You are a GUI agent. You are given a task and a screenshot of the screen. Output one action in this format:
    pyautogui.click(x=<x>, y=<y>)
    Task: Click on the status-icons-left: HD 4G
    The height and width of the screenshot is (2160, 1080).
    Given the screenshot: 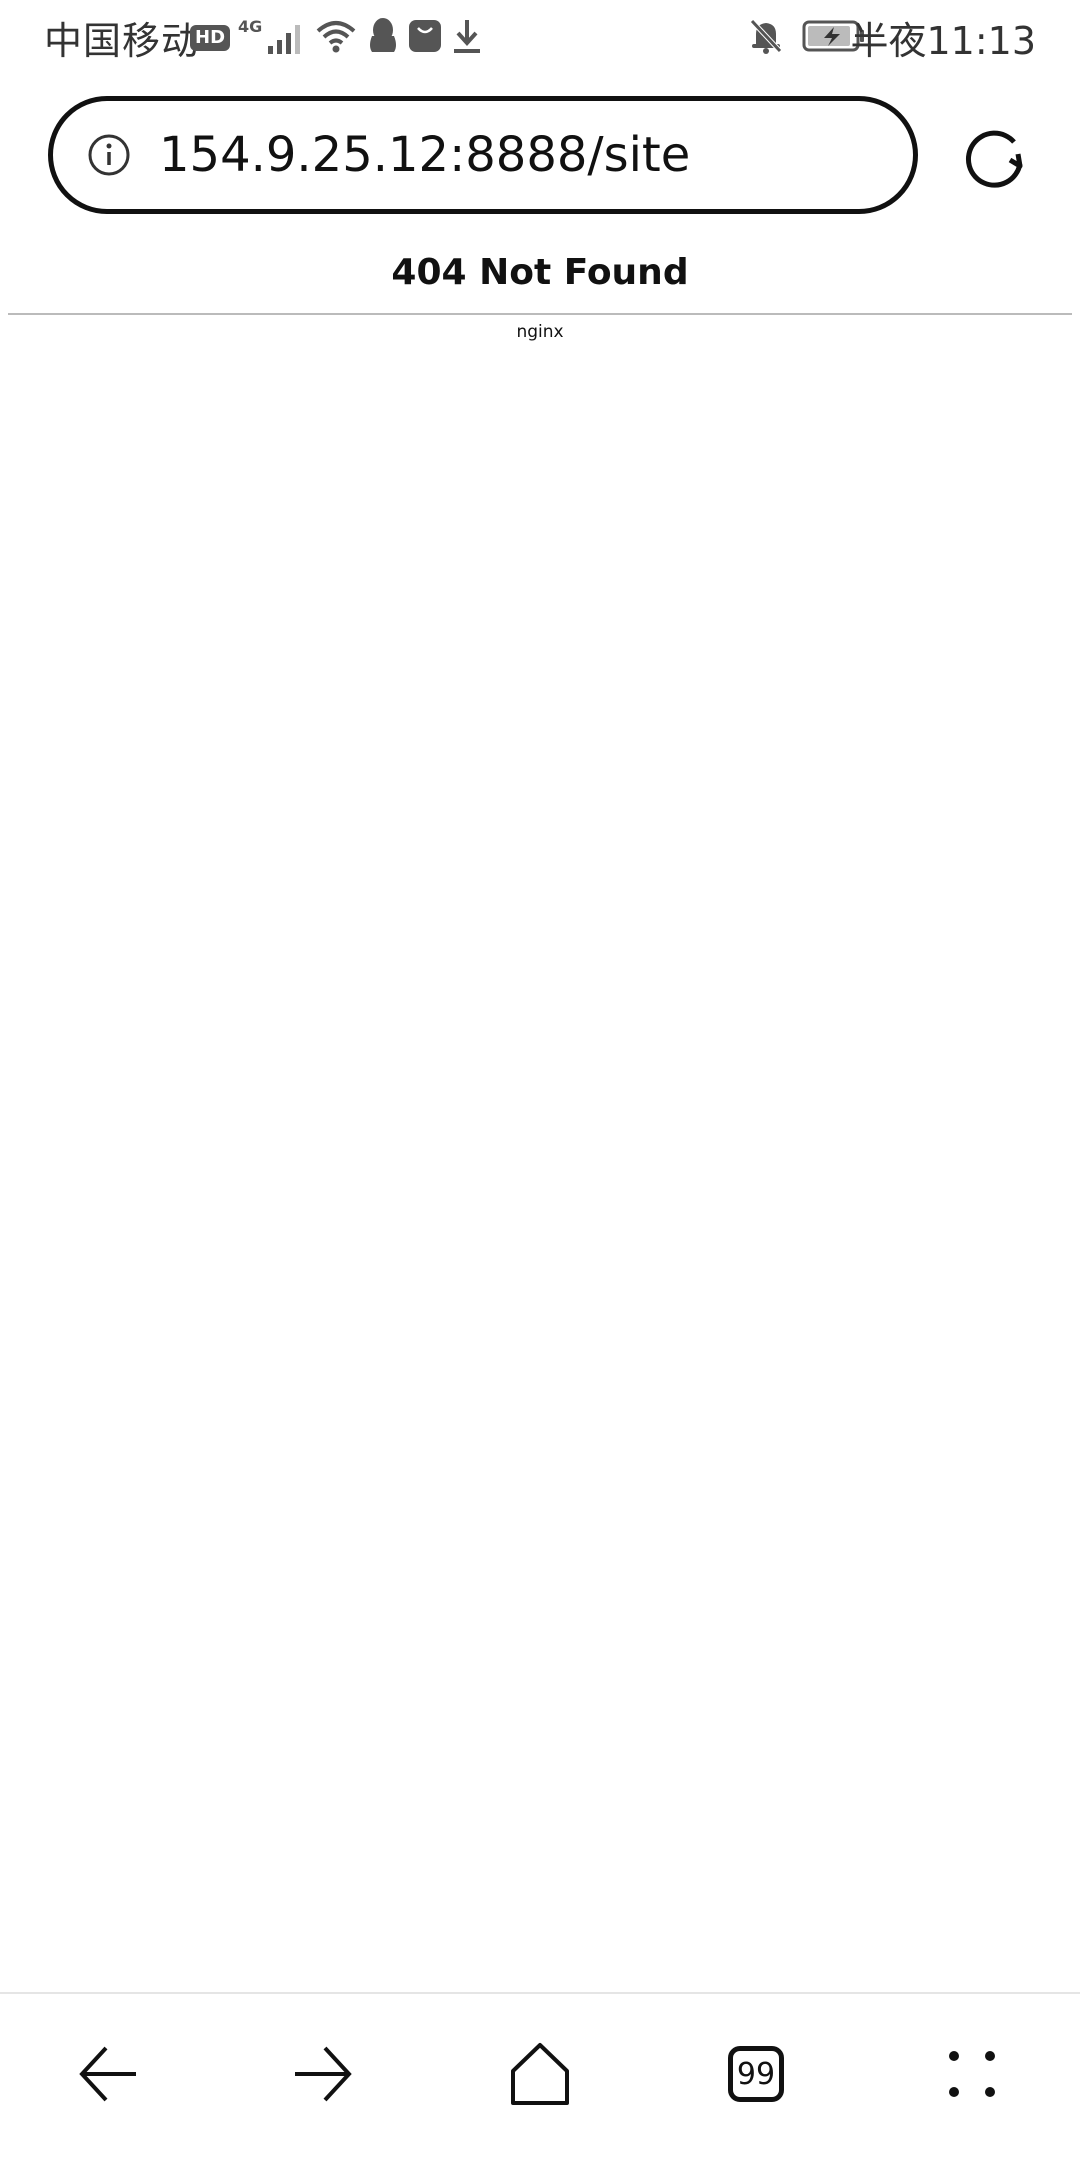 What is the action you would take?
    pyautogui.click(x=337, y=38)
    